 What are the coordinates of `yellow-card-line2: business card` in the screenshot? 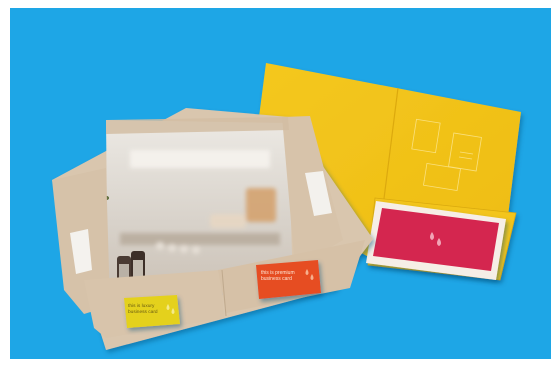 It's located at (143, 312).